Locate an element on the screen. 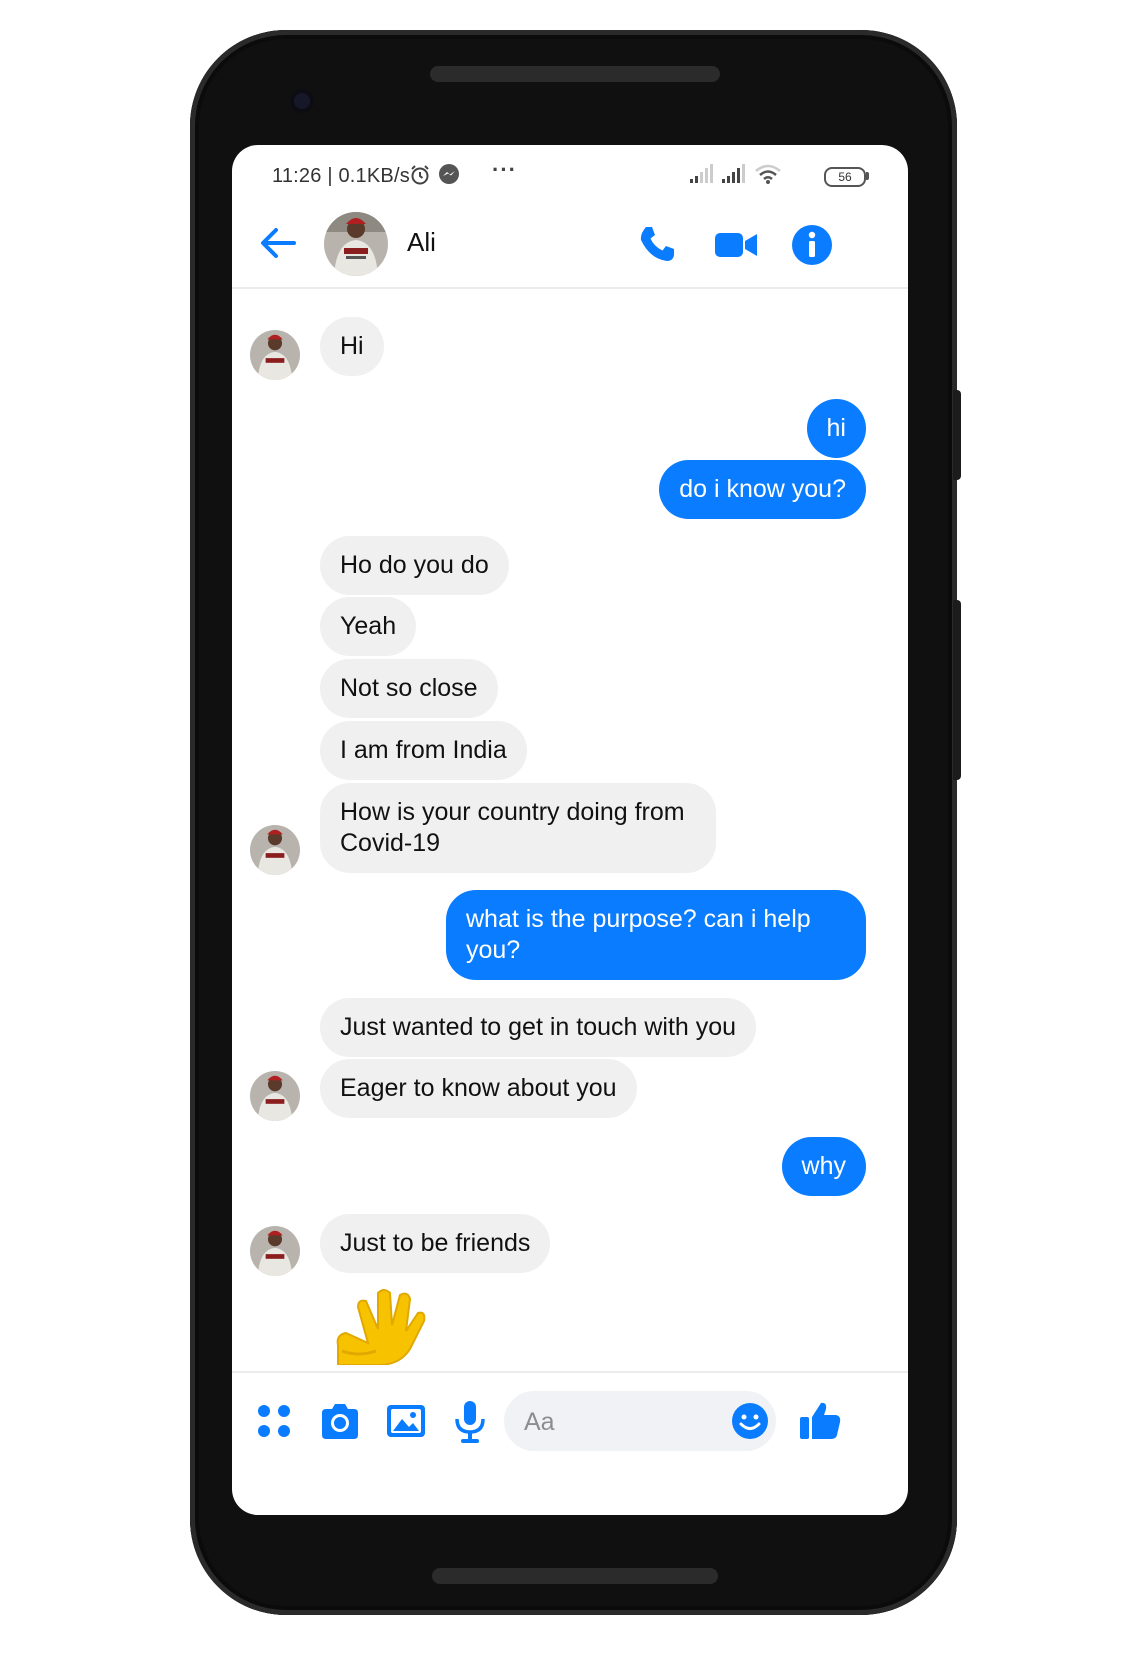 The image size is (1144, 1669). signal-icon-sim1 is located at coordinates (701, 173).